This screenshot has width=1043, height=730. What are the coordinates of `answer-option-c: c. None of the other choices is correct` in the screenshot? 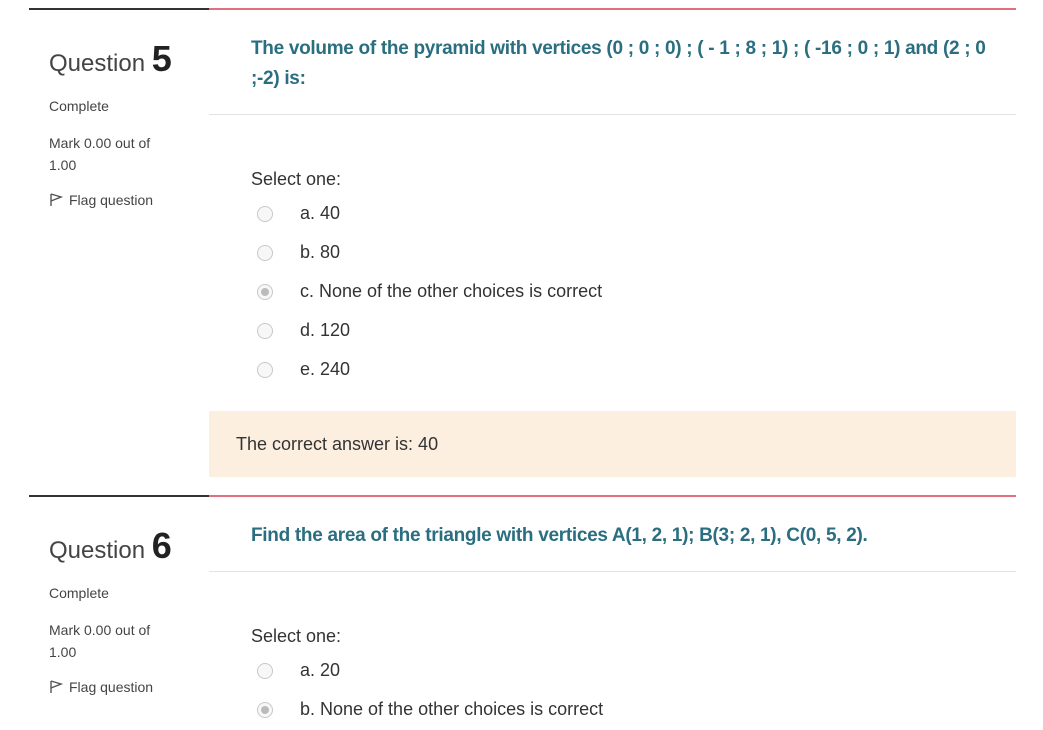 It's located at (636, 291).